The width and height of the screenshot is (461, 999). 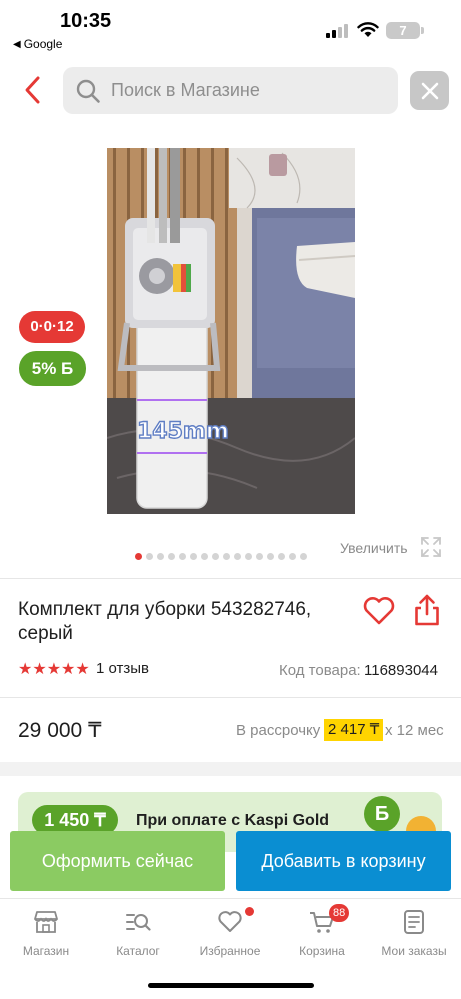 What do you see at coordinates (233, 820) in the screenshot?
I see `promo-text: При оплате с Kaspi Gold` at bounding box center [233, 820].